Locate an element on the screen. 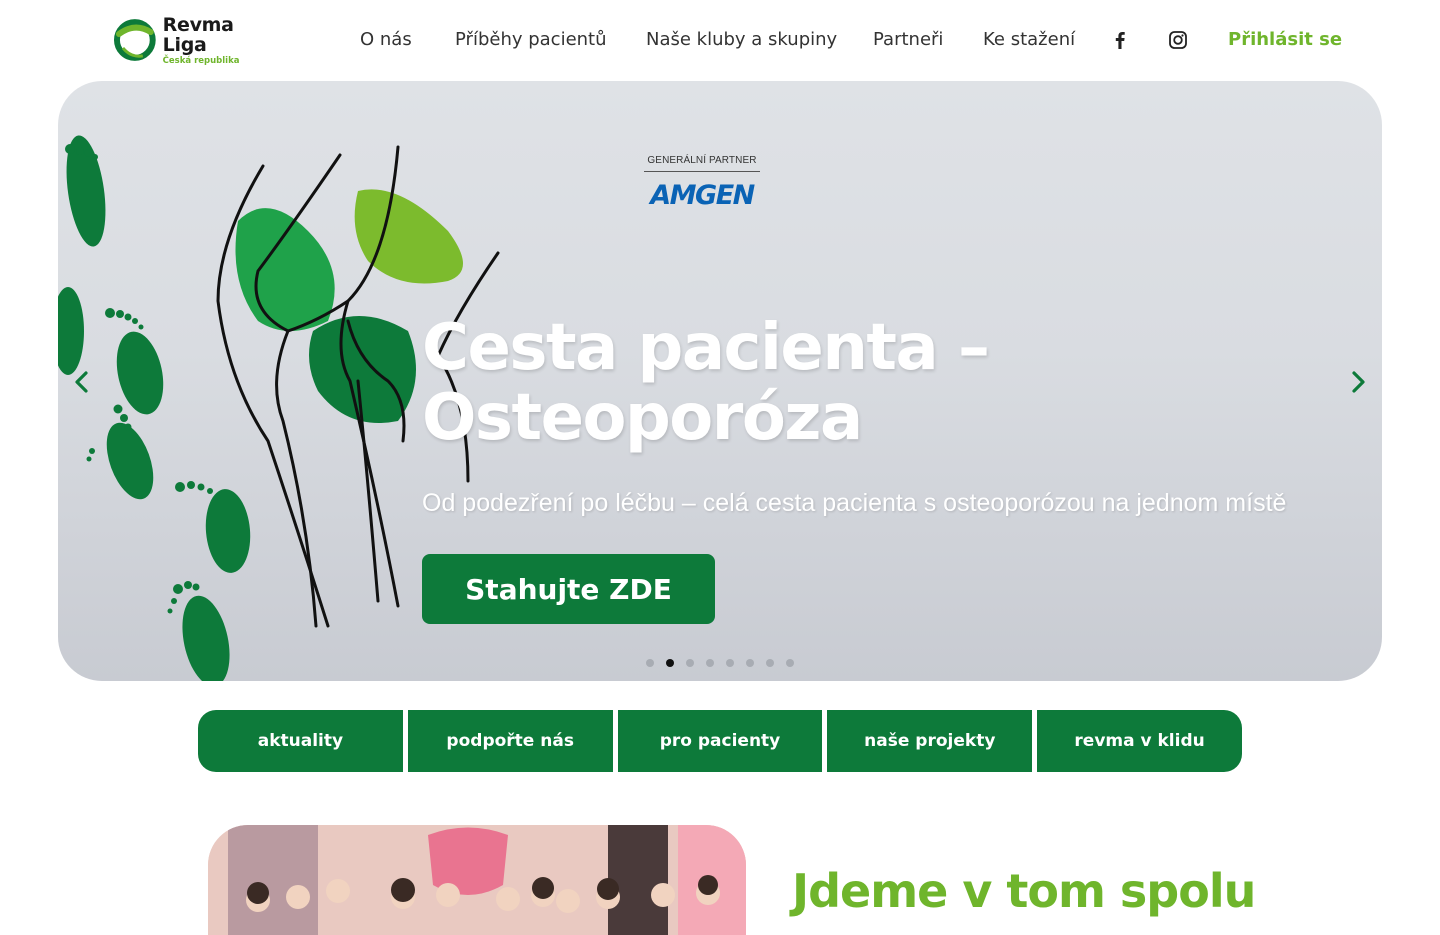  hero-title: Cesta pacienta – Osteoporóza is located at coordinates (772, 383).